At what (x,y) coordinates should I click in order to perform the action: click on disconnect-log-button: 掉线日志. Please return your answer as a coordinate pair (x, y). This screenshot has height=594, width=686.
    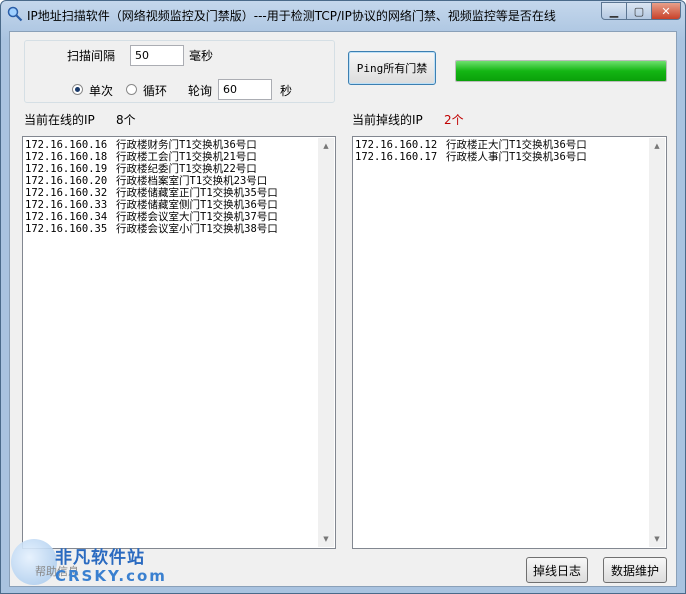
    Looking at the image, I should click on (557, 570).